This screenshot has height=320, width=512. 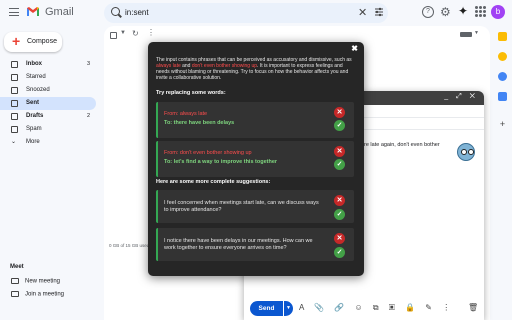 I want to click on clock-icon, so click(x=14, y=90).